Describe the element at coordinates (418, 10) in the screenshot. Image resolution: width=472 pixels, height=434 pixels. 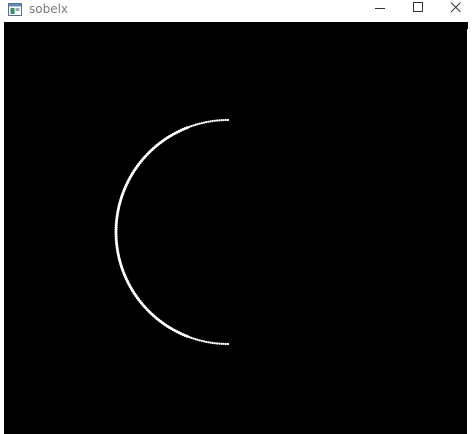
I see `maximize-button` at that location.